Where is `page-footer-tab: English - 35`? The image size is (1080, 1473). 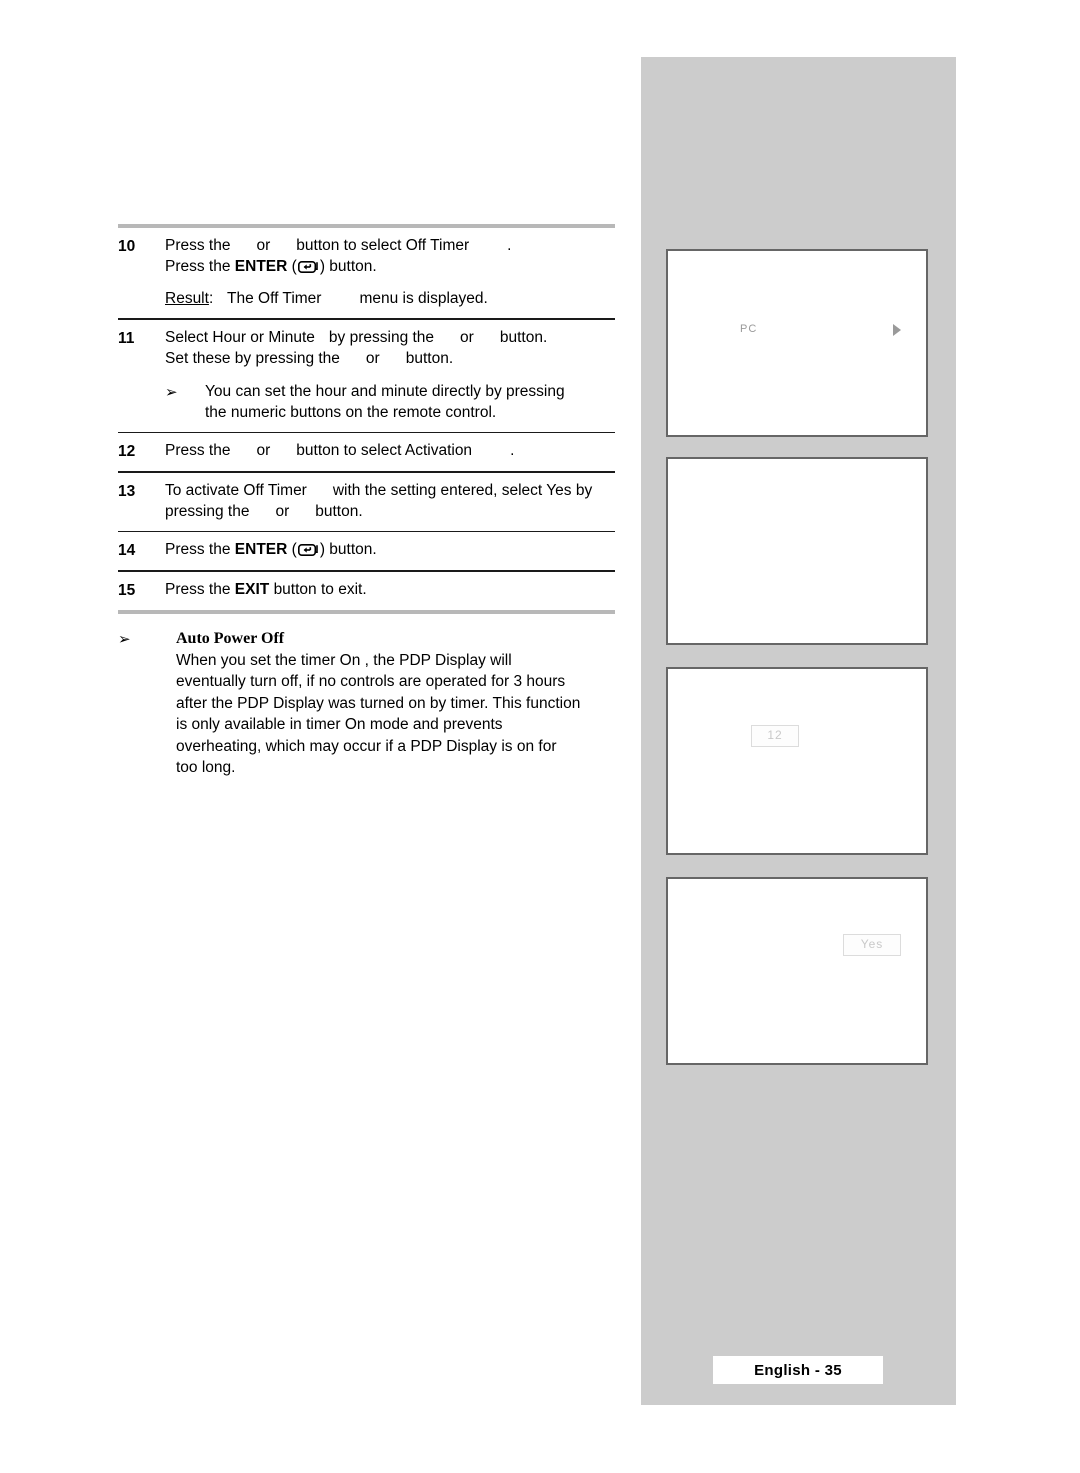
page-footer-tab: English - 35 is located at coordinates (798, 1370).